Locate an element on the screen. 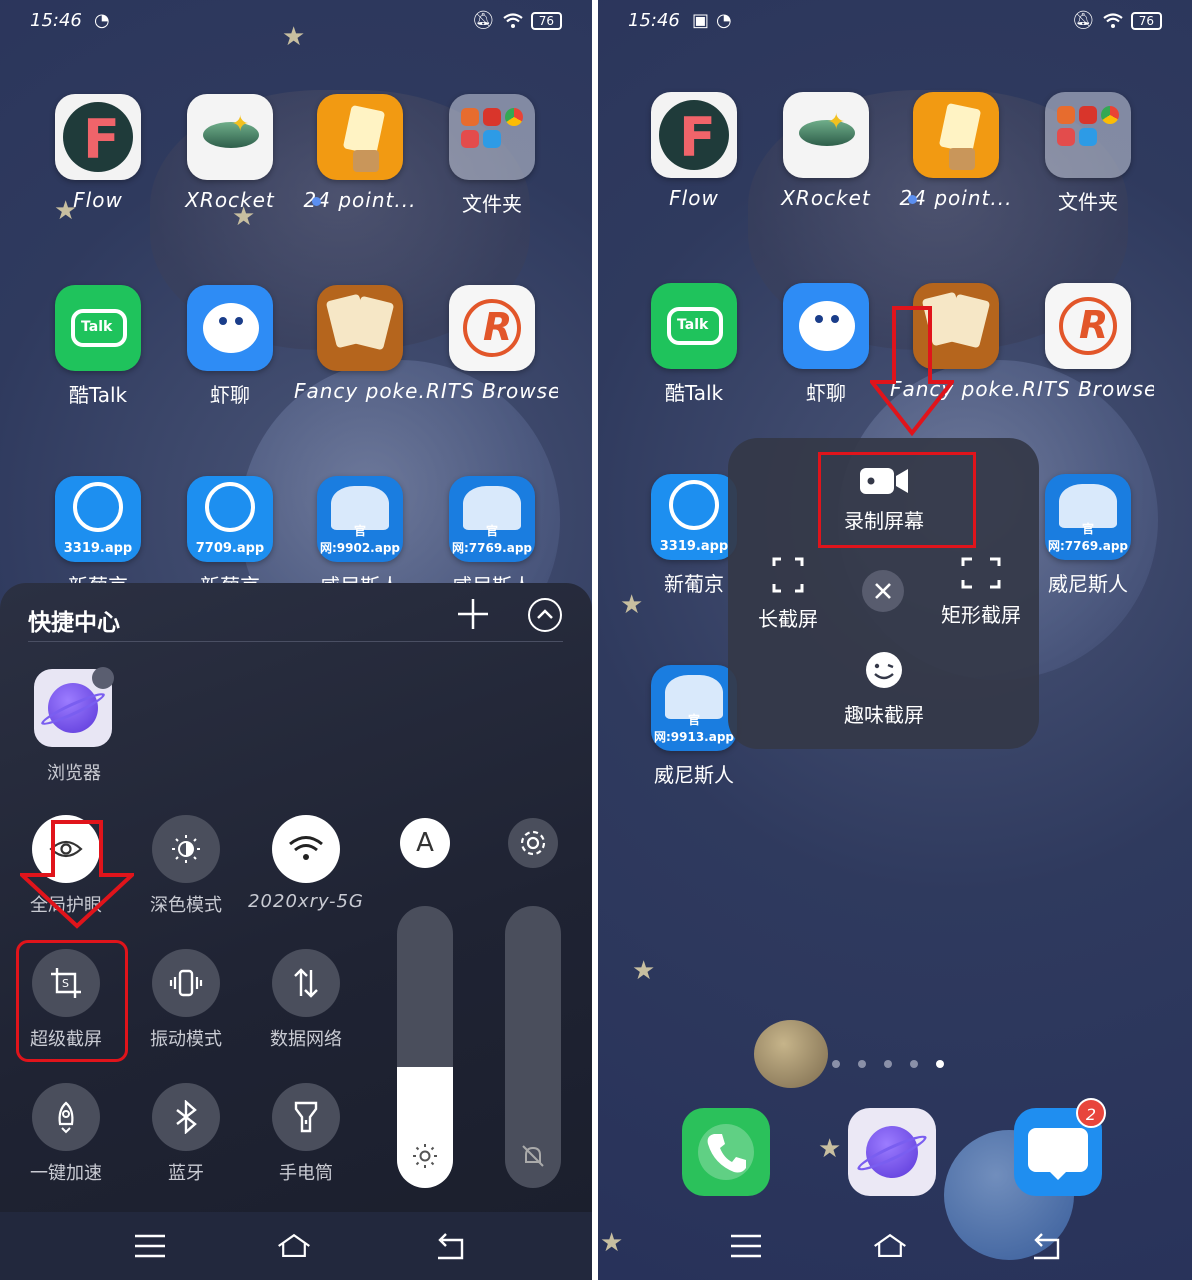 This screenshot has width=1192, height=1280. app-xinpujing-2: 7709.app 新葡京 is located at coordinates (230, 537).